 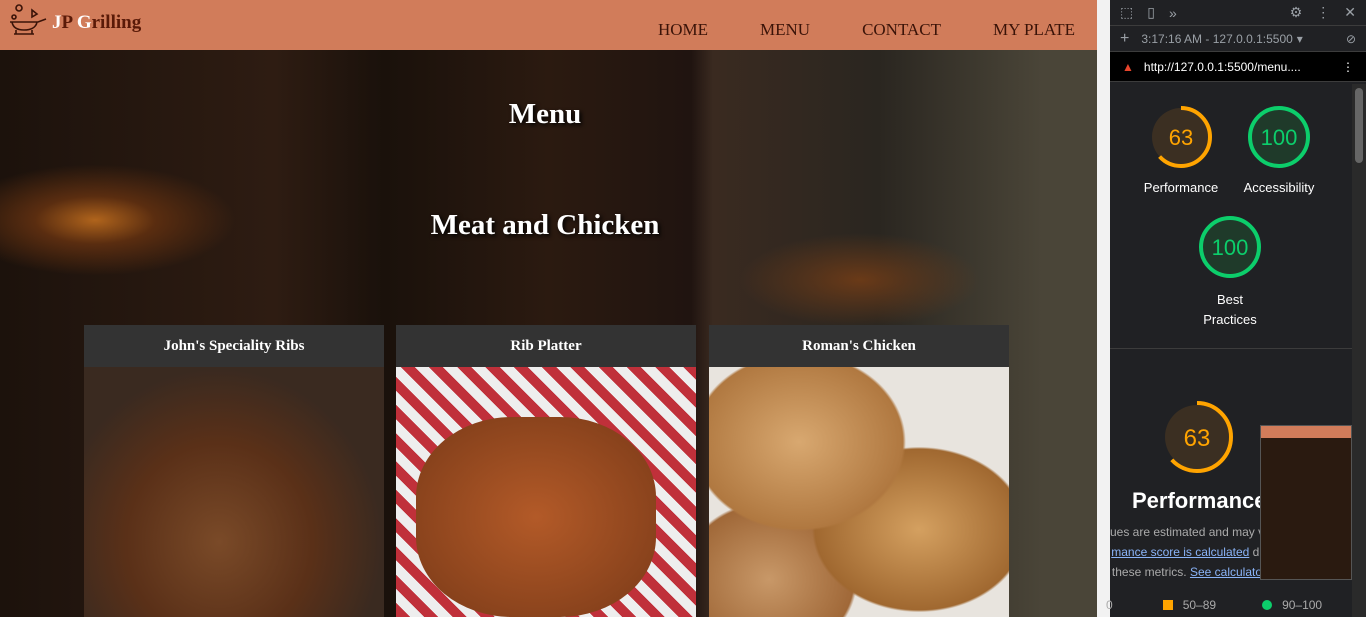 What do you see at coordinates (1034, 30) in the screenshot?
I see `nav-my-plate: MY PLATE` at bounding box center [1034, 30].